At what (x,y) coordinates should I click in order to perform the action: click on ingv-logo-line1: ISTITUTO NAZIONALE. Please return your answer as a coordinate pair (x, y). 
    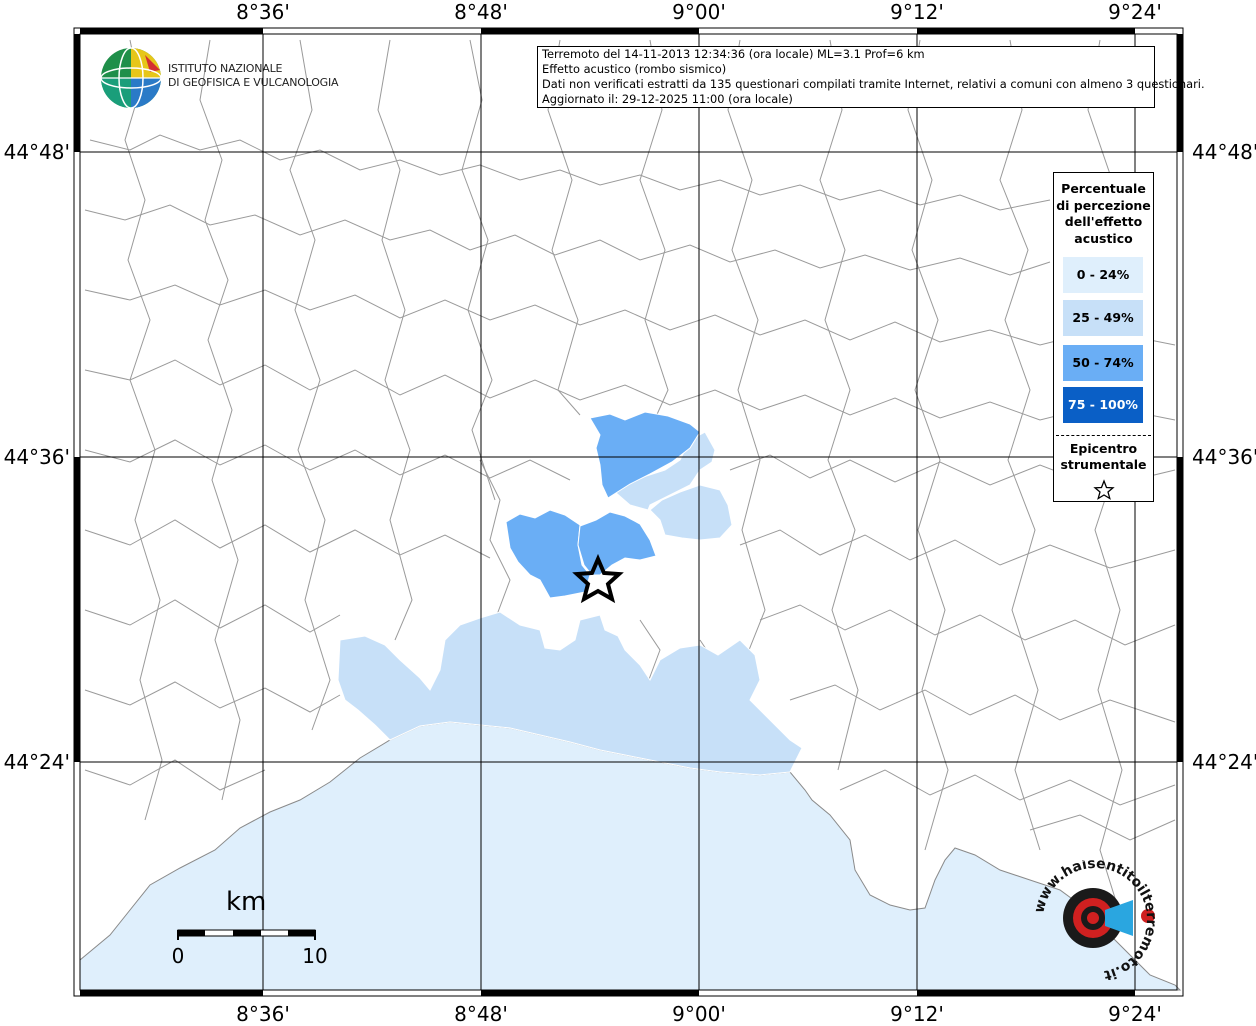
    Looking at the image, I should click on (225, 68).